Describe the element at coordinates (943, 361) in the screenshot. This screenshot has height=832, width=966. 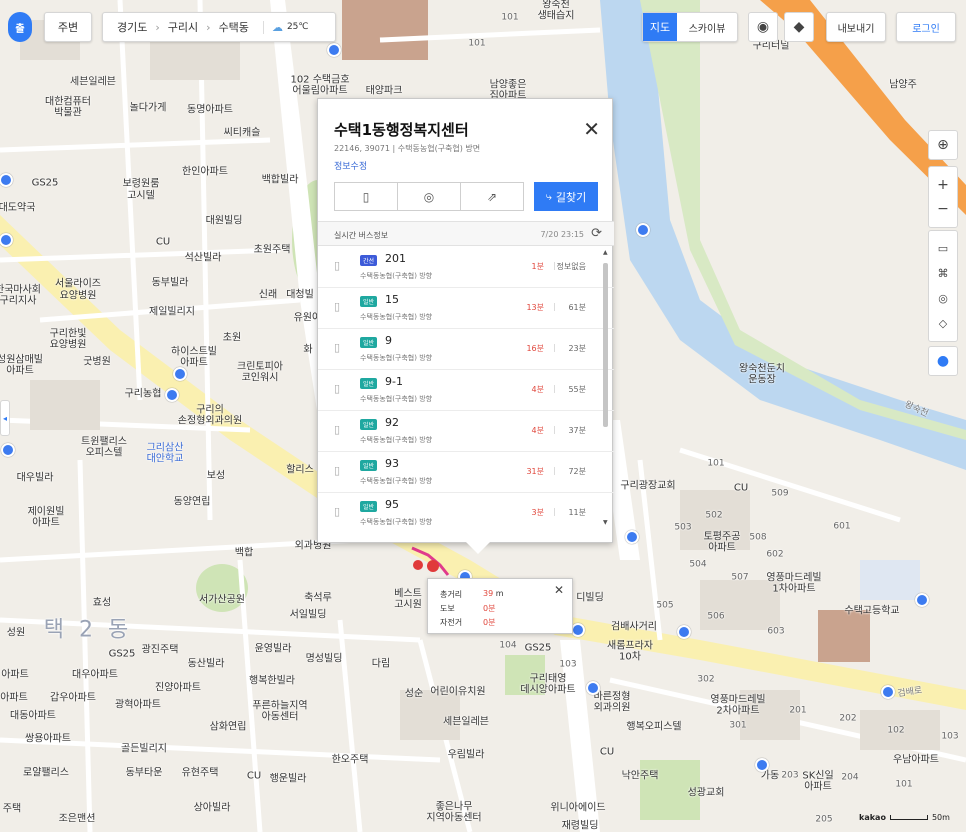
I see `place-pin-icon: ●` at that location.